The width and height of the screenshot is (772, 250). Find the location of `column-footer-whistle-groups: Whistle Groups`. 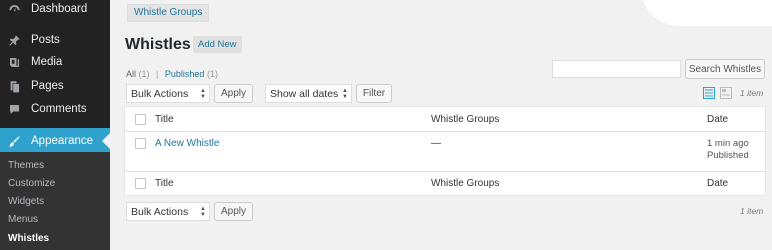

column-footer-whistle-groups: Whistle Groups is located at coordinates (465, 183).